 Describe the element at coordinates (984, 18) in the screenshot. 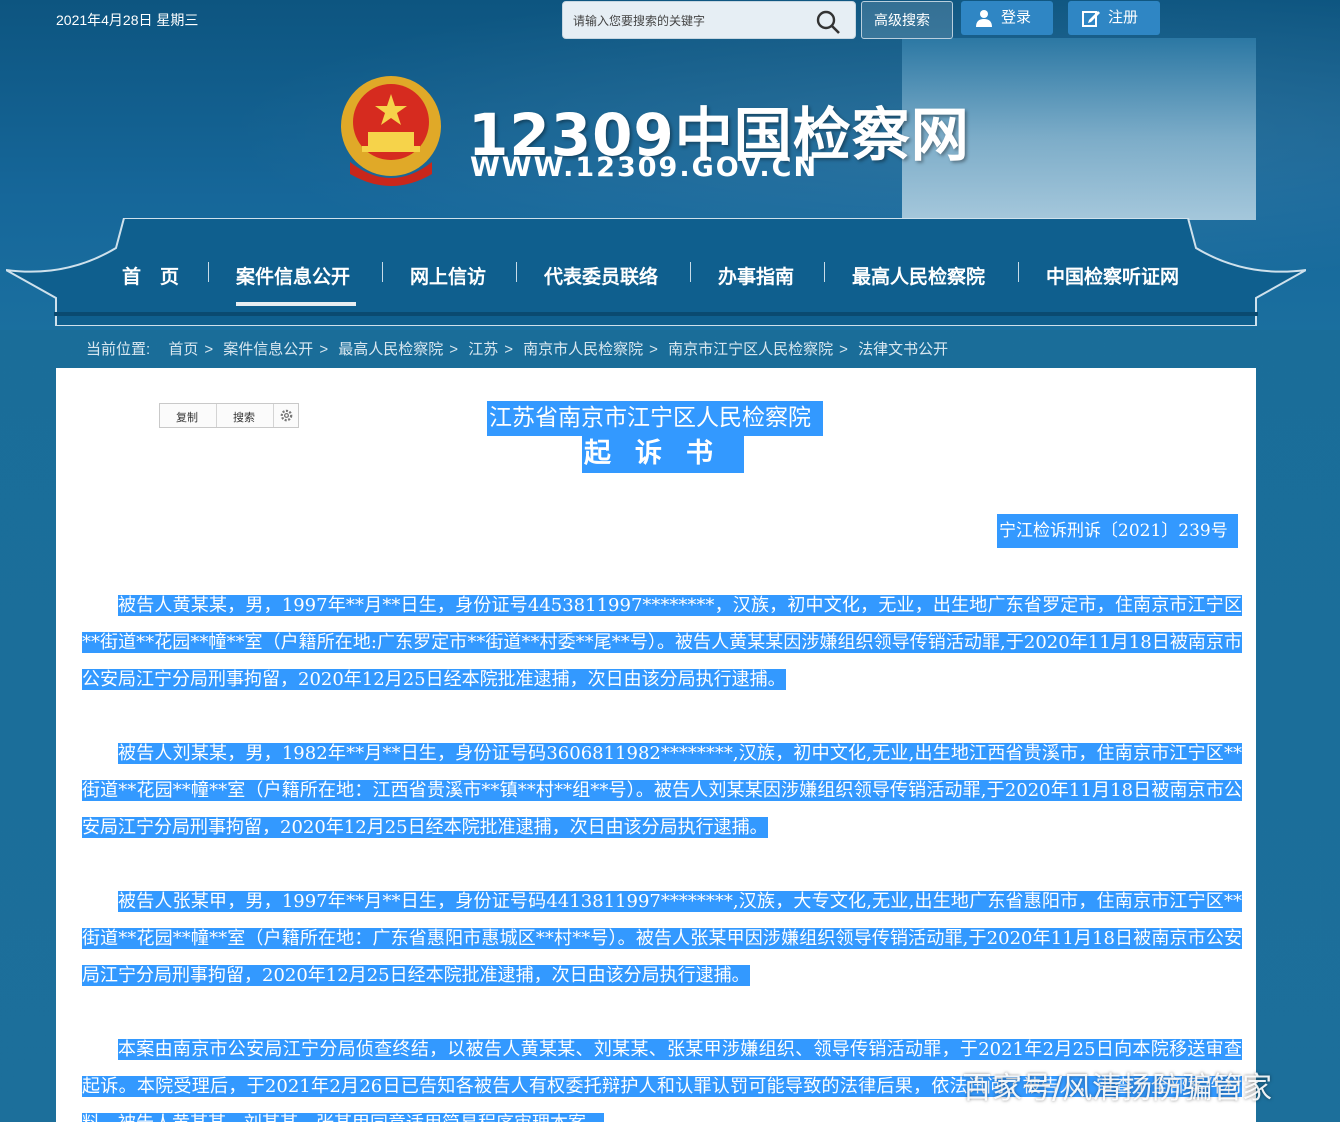

I see `user-icon` at that location.